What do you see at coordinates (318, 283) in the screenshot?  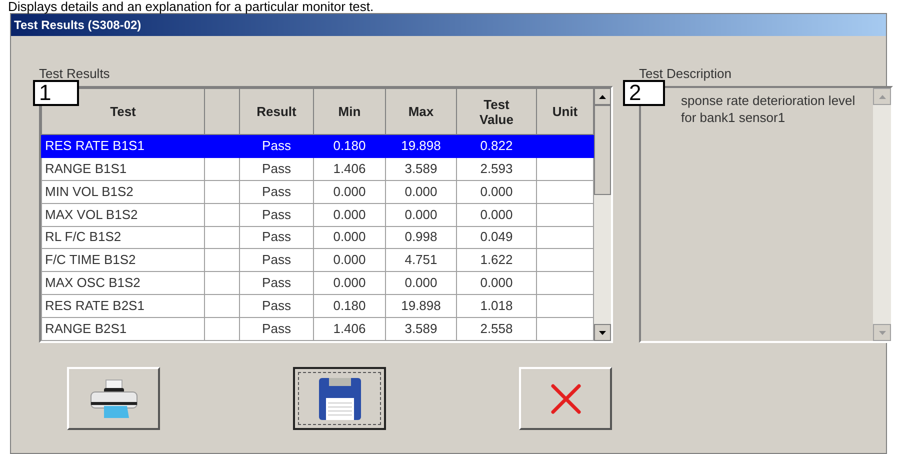 I see `table-row: MAX OSC B1S2 Pass 0.000 0.000 0.000` at bounding box center [318, 283].